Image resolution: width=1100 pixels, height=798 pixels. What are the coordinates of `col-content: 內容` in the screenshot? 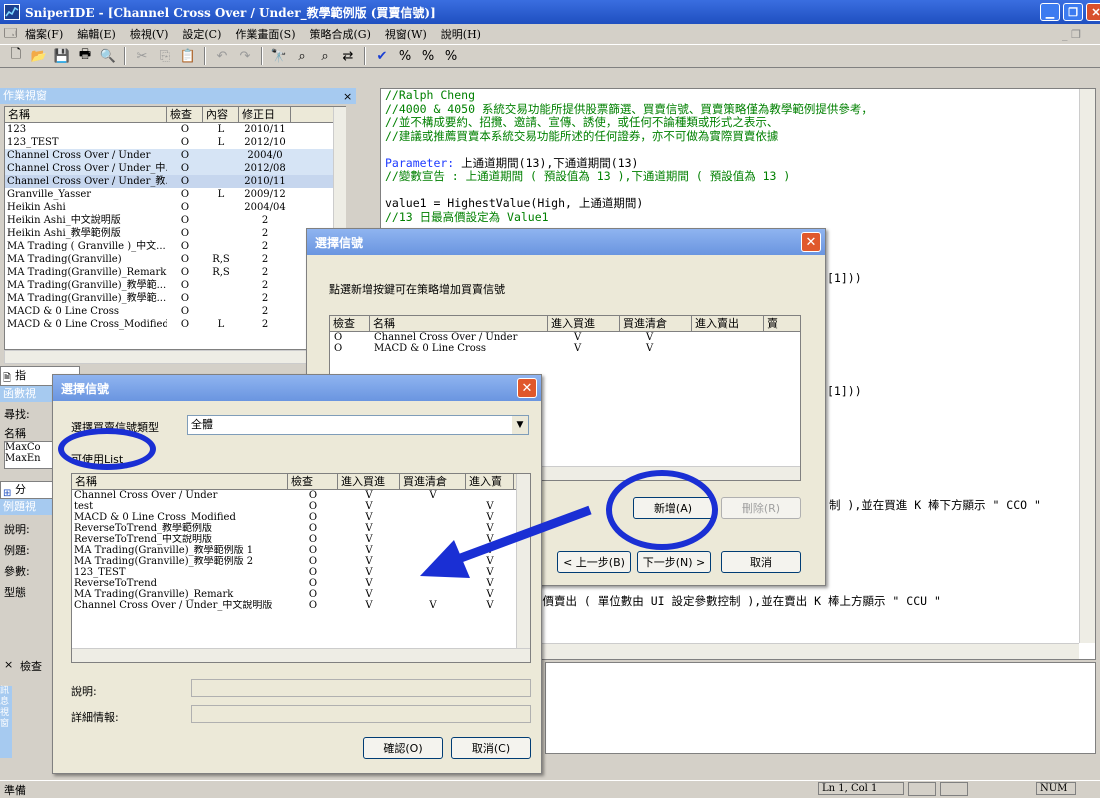 It's located at (221, 114).